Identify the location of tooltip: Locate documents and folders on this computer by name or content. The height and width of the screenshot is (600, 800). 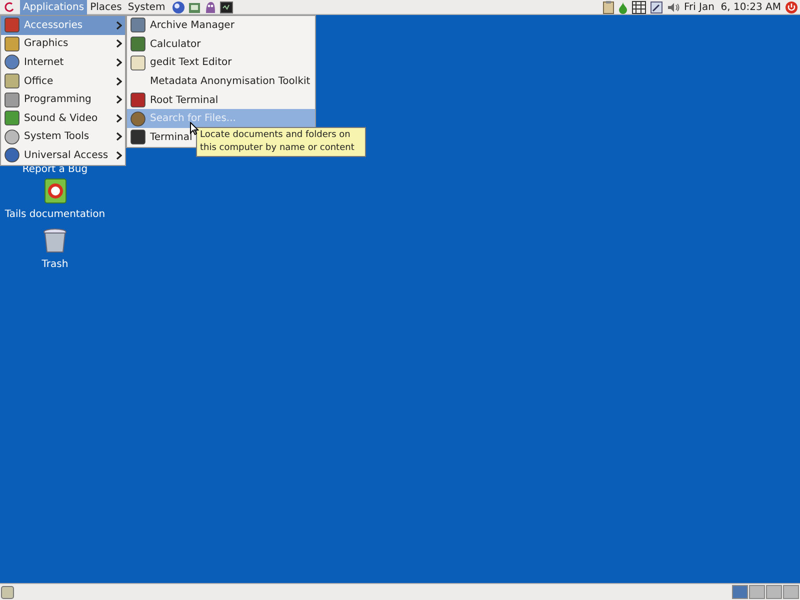
(281, 142).